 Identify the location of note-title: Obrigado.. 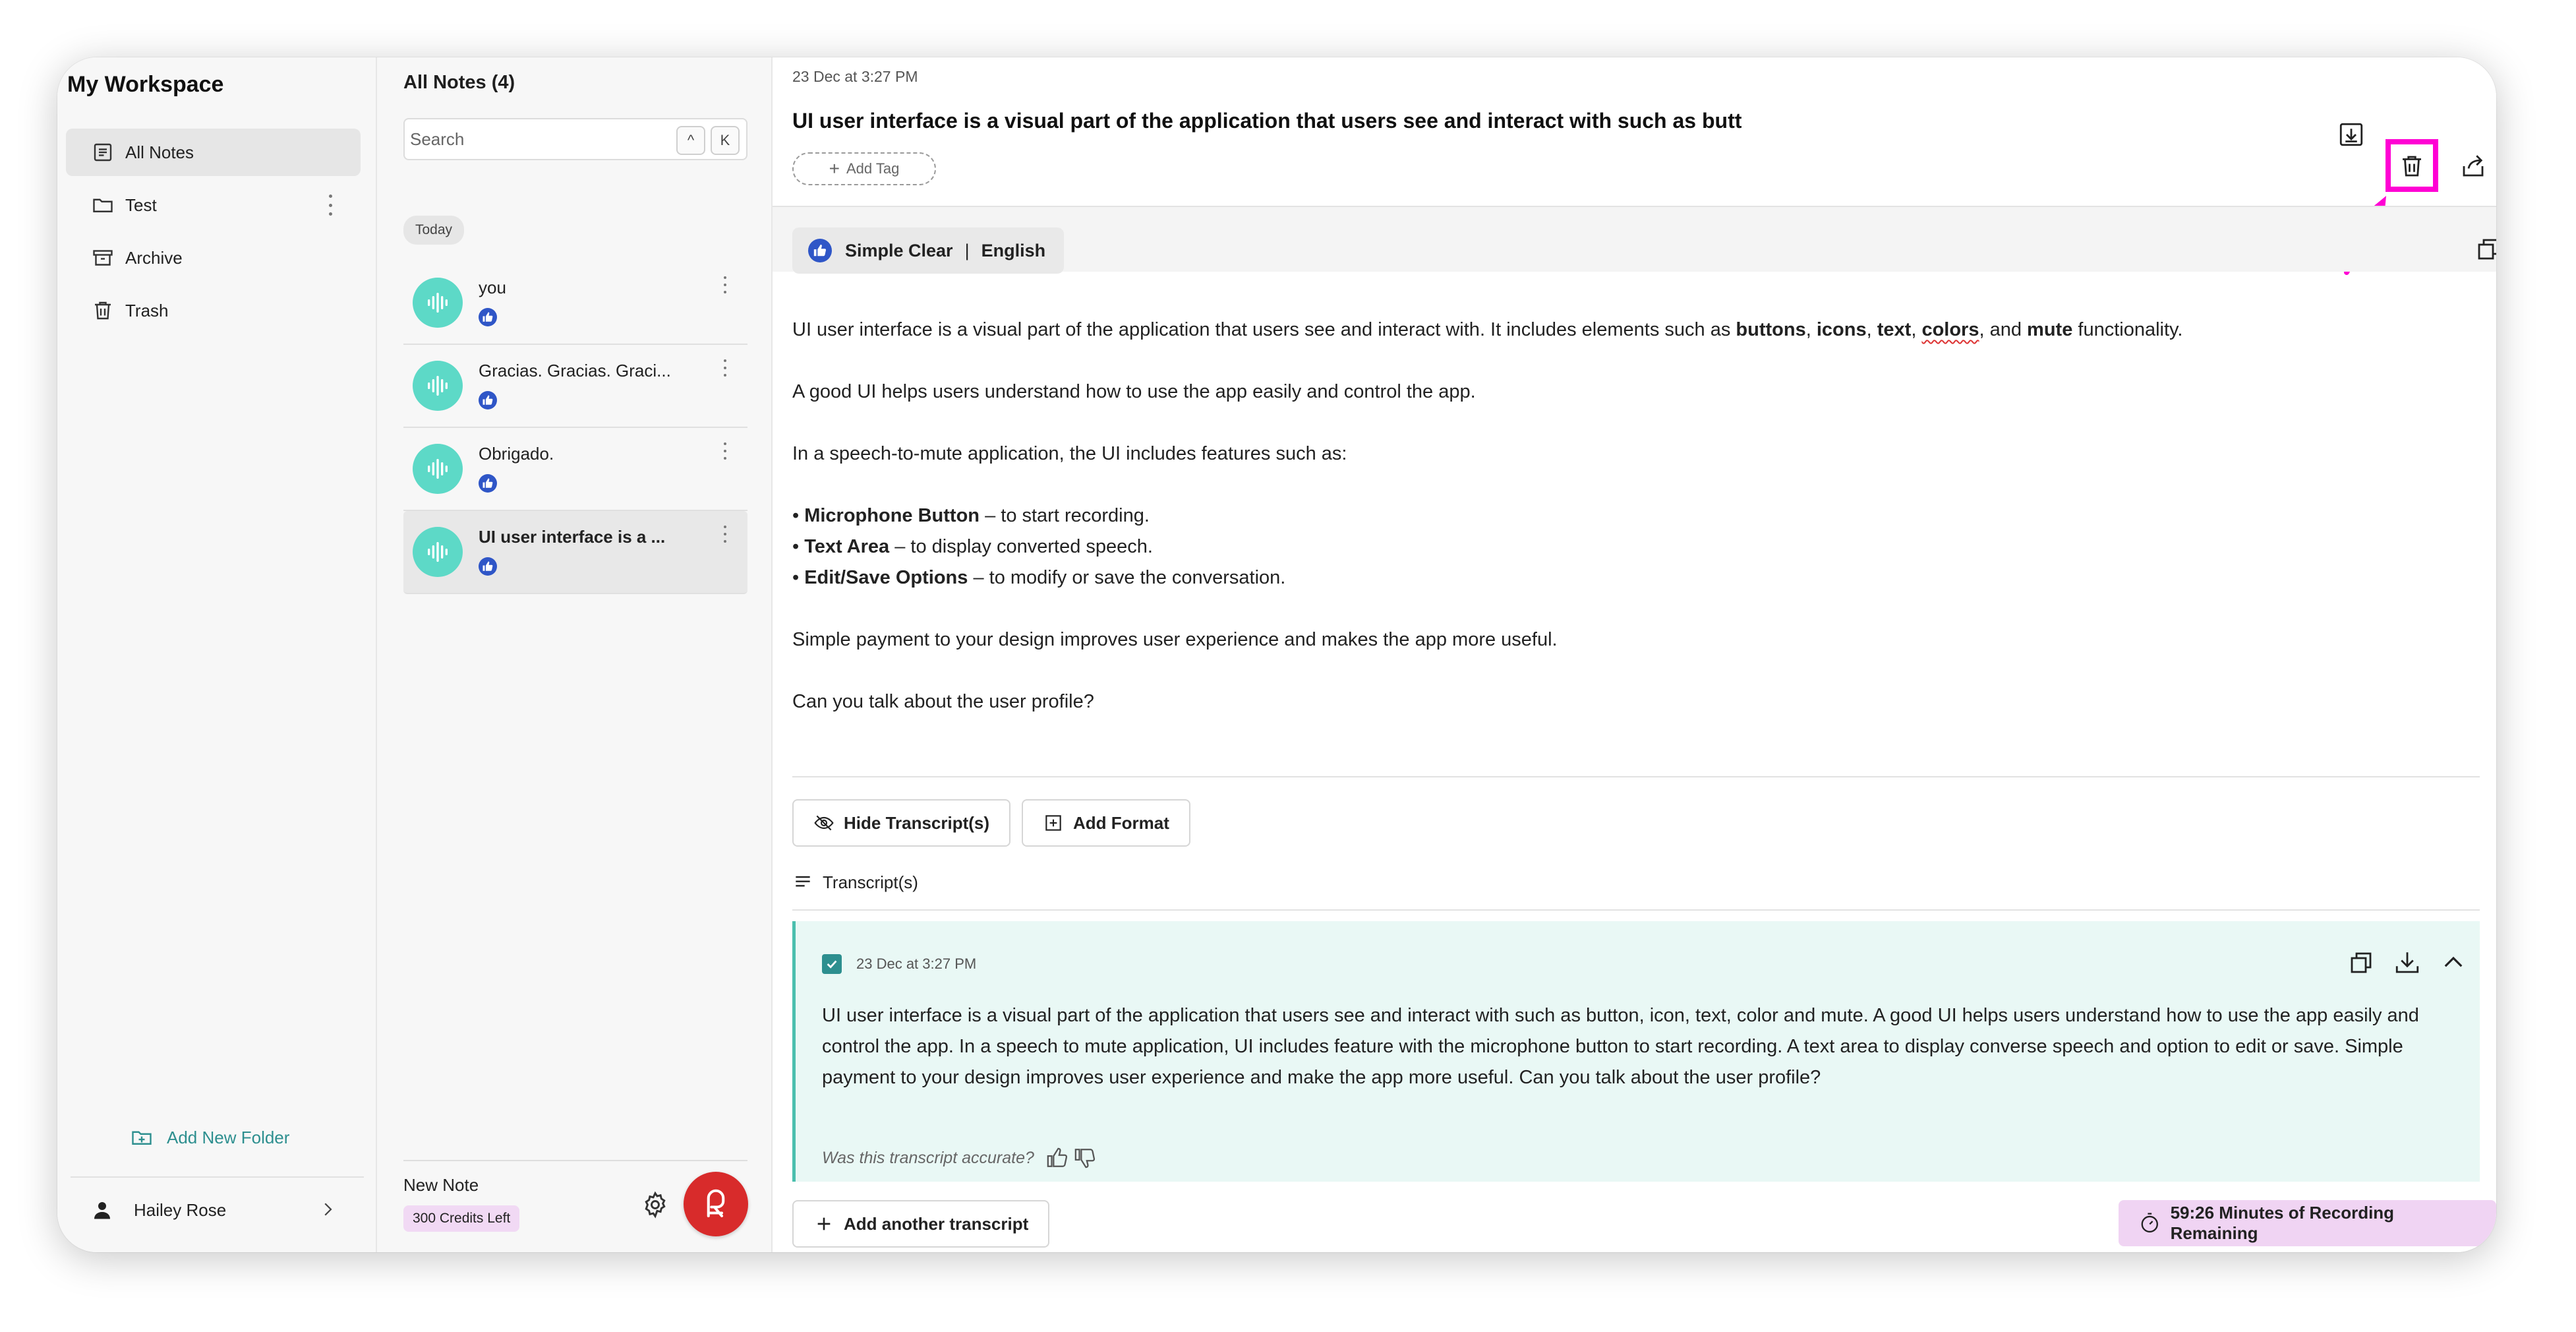
(516, 454).